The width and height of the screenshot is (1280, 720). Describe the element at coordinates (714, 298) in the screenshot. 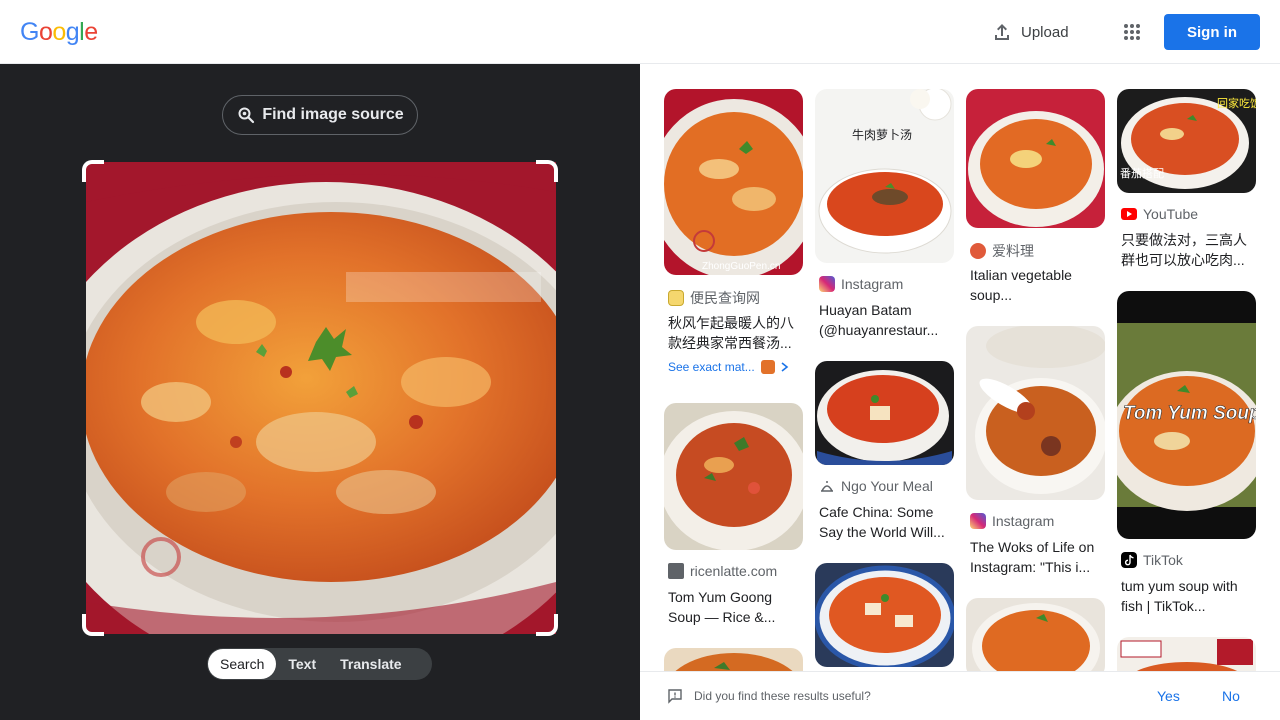

I see `result-source: 便民查询网` at that location.